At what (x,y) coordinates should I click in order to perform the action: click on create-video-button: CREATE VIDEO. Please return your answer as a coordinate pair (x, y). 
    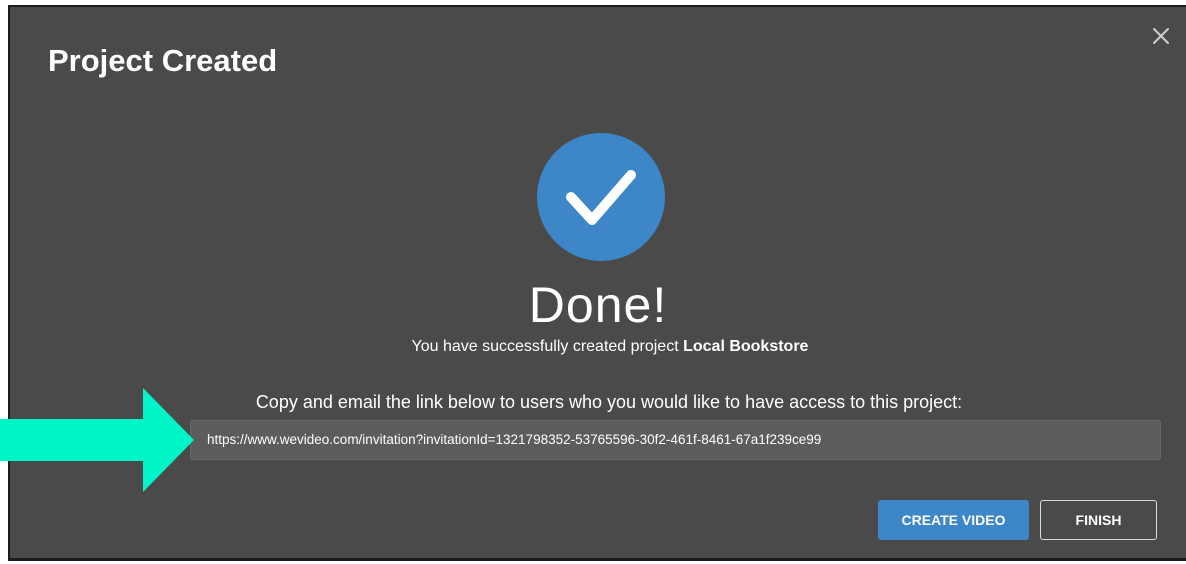
    Looking at the image, I should click on (953, 520).